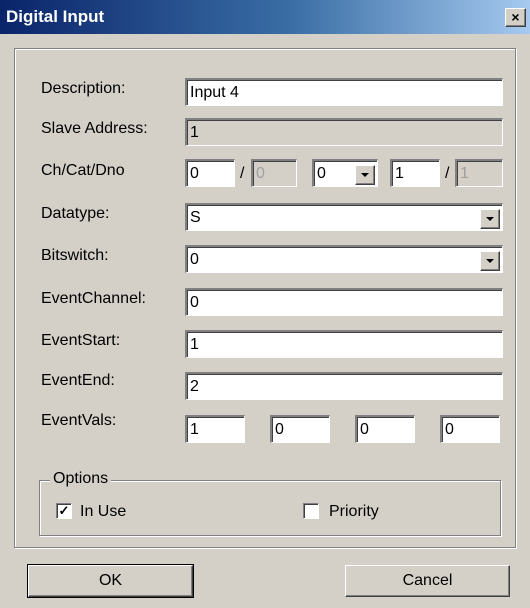 This screenshot has height=608, width=530. Describe the element at coordinates (78, 380) in the screenshot. I see `event-end-label: EventEnd:` at that location.